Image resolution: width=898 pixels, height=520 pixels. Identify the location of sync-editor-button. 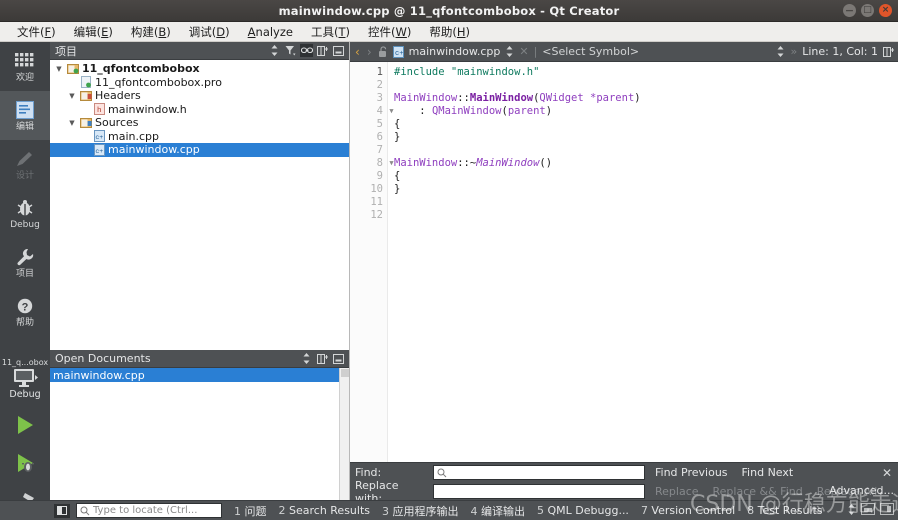
(306, 50).